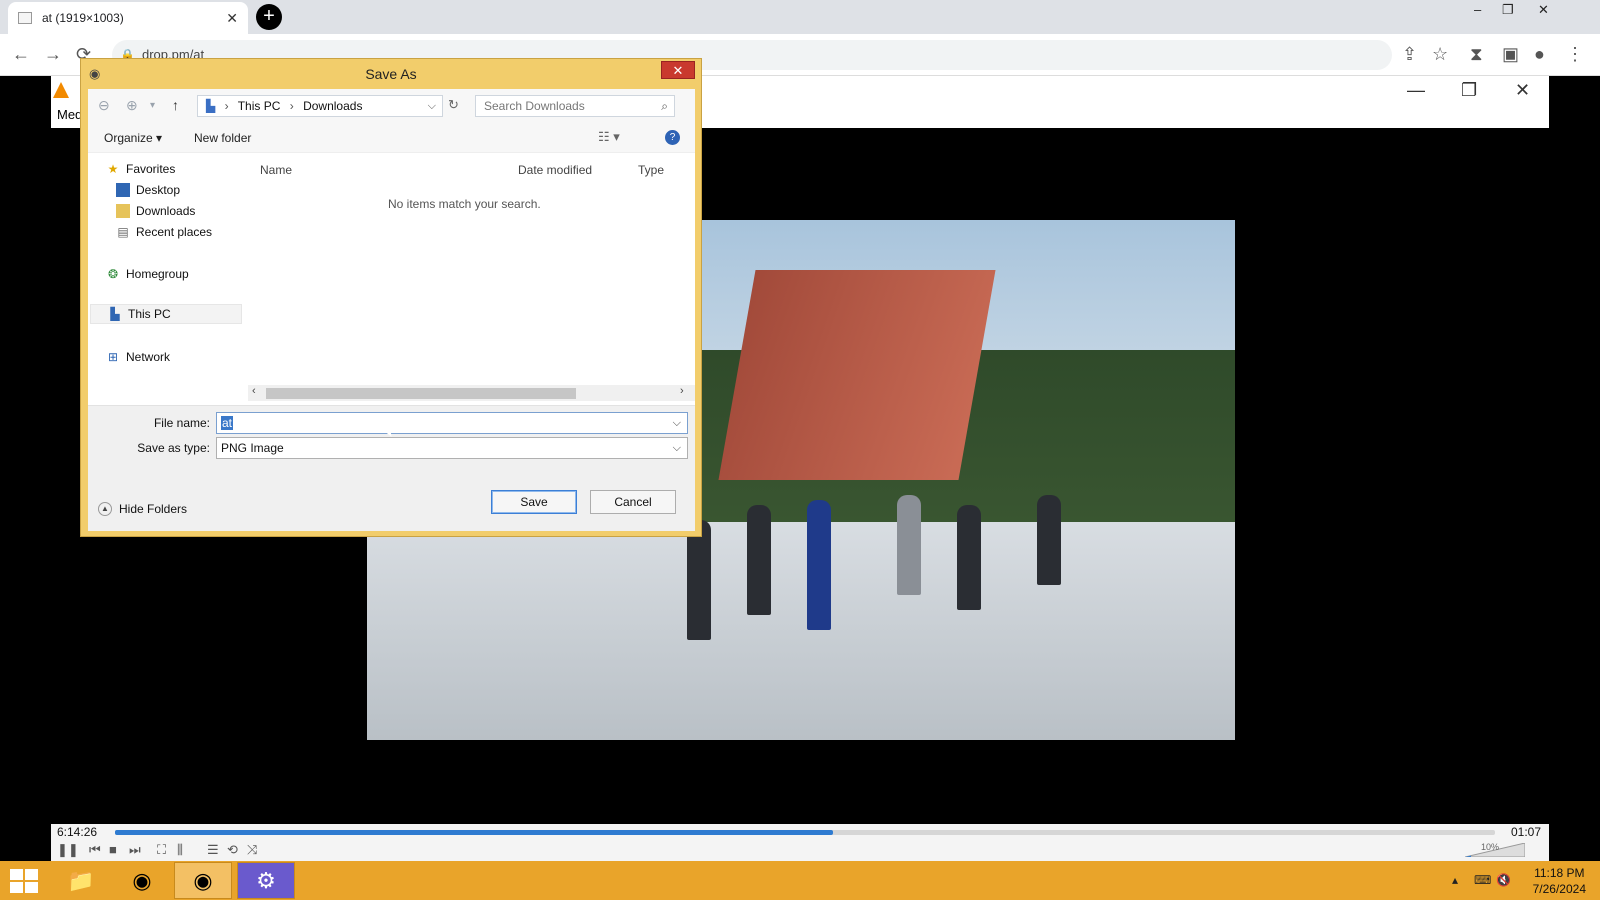  Describe the element at coordinates (651, 170) in the screenshot. I see `column-header-type: Type` at that location.